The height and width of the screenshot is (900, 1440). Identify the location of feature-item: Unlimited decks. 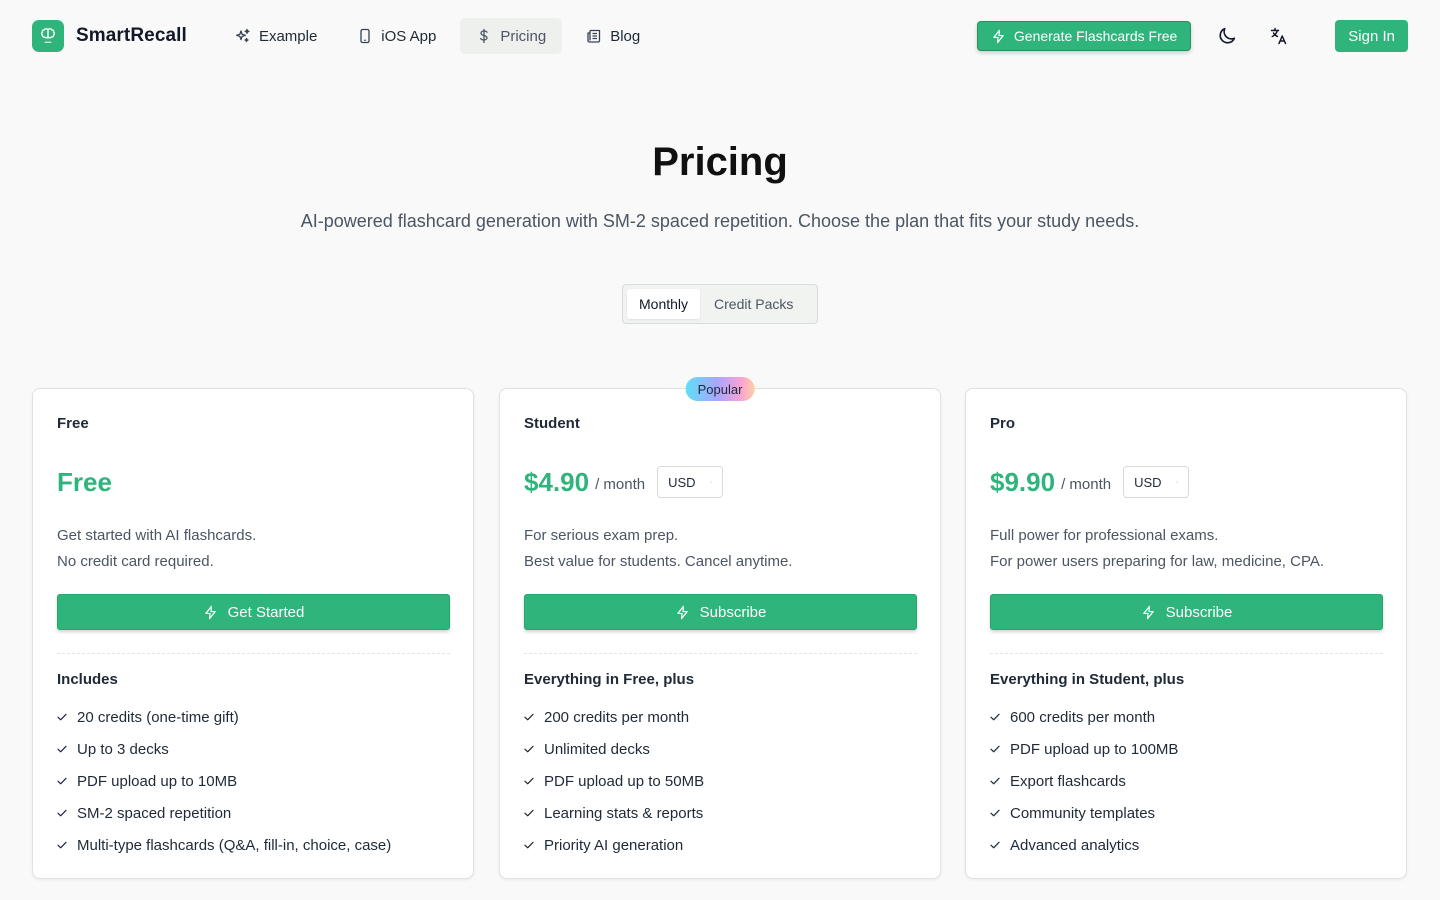
(614, 749).